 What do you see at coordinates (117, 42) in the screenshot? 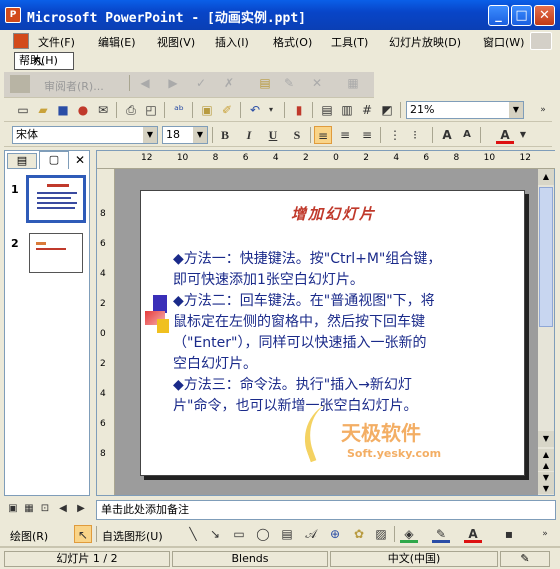
I see `menu-edit: 编辑(E)` at bounding box center [117, 42].